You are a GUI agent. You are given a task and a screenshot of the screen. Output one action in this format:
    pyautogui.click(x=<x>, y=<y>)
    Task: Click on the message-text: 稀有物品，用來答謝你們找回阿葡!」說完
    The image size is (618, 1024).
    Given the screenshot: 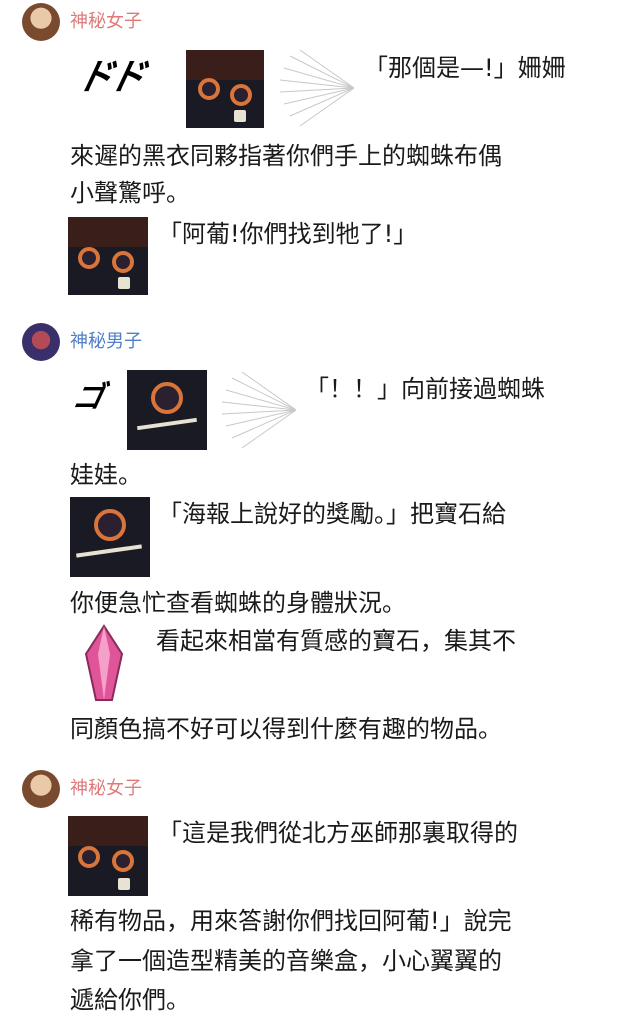 What is the action you would take?
    pyautogui.click(x=291, y=921)
    